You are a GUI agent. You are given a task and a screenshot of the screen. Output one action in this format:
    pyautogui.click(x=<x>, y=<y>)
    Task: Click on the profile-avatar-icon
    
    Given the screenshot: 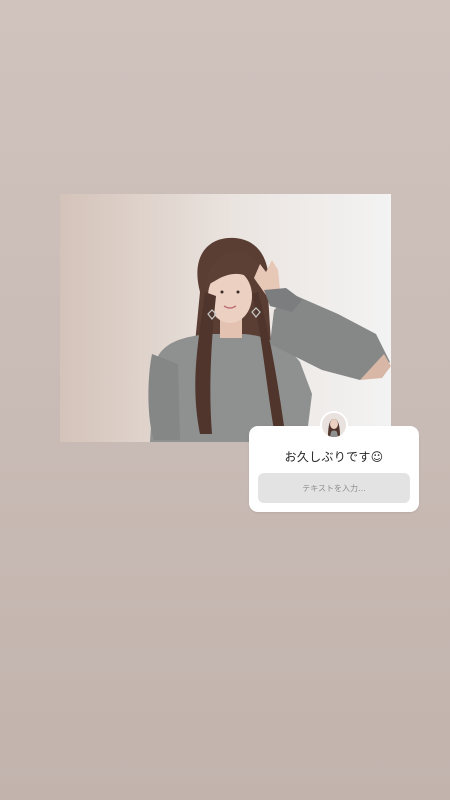 What is the action you would take?
    pyautogui.click(x=334, y=425)
    